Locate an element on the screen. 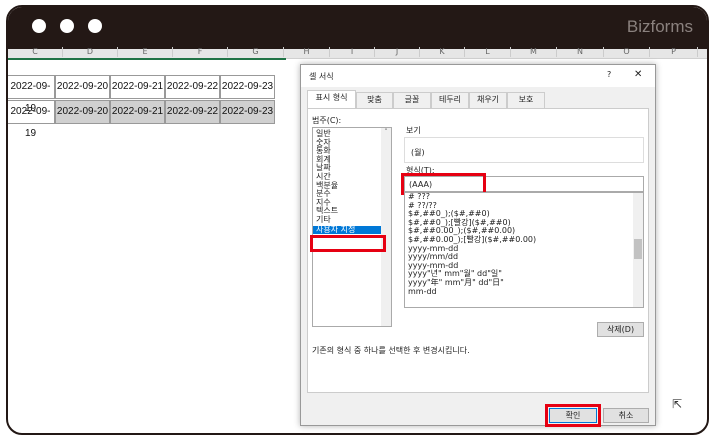  preview-value: (월) is located at coordinates (418, 152).